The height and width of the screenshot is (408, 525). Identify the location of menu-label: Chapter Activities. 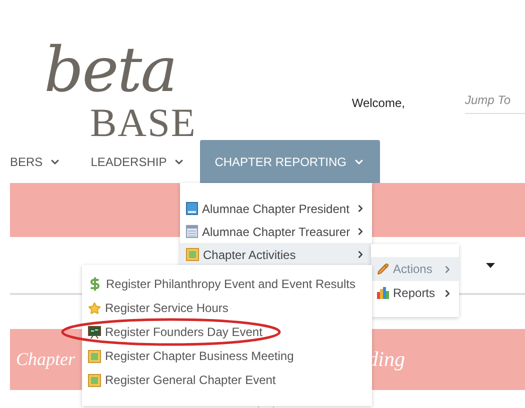
(250, 255).